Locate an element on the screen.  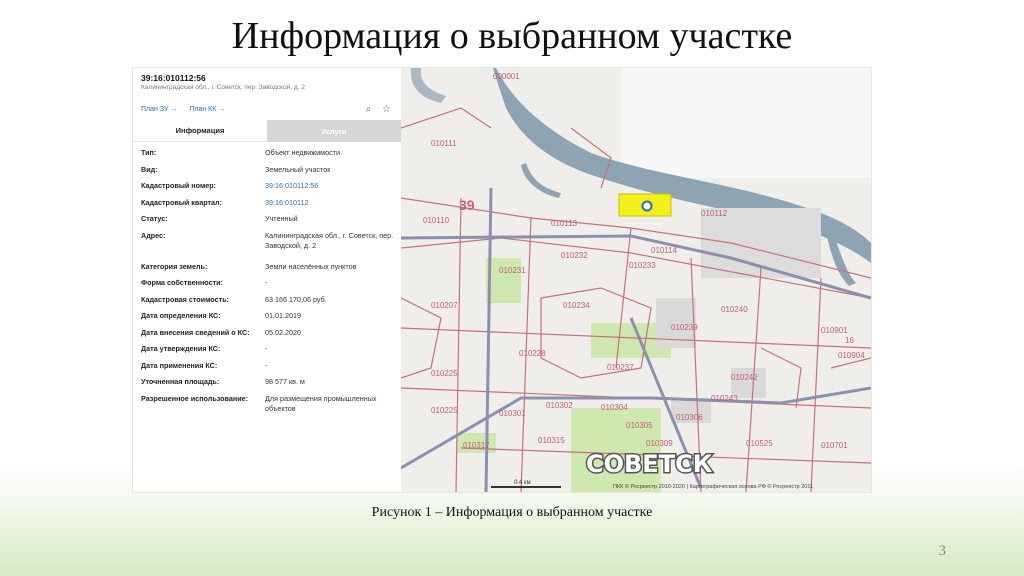
row-value: Земли населённых пунктов is located at coordinates (311, 266).